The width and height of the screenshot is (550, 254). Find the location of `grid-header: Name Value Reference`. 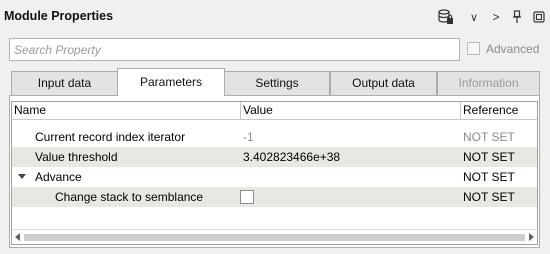

grid-header: Name Value Reference is located at coordinates (274, 111).